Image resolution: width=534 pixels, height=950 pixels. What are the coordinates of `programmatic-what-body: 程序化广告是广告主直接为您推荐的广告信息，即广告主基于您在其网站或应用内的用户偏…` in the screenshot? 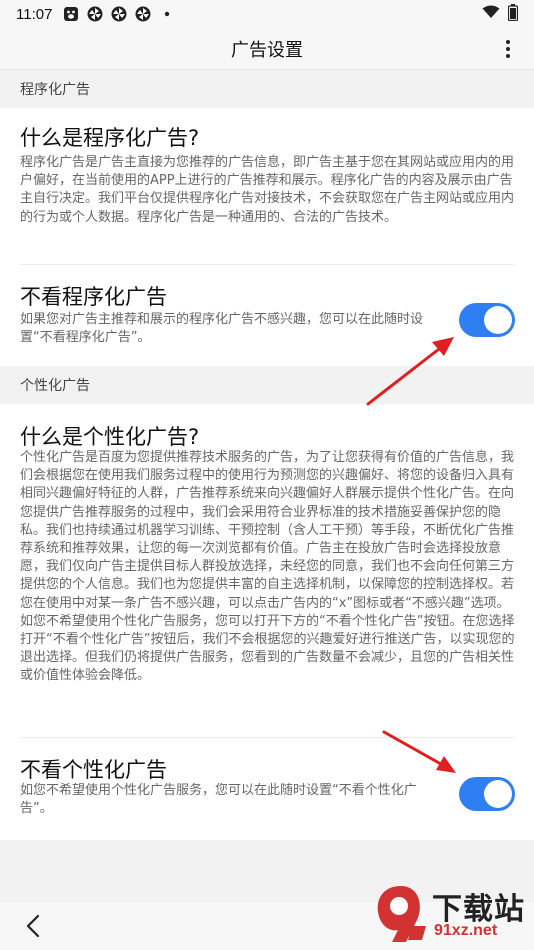 It's located at (267, 190).